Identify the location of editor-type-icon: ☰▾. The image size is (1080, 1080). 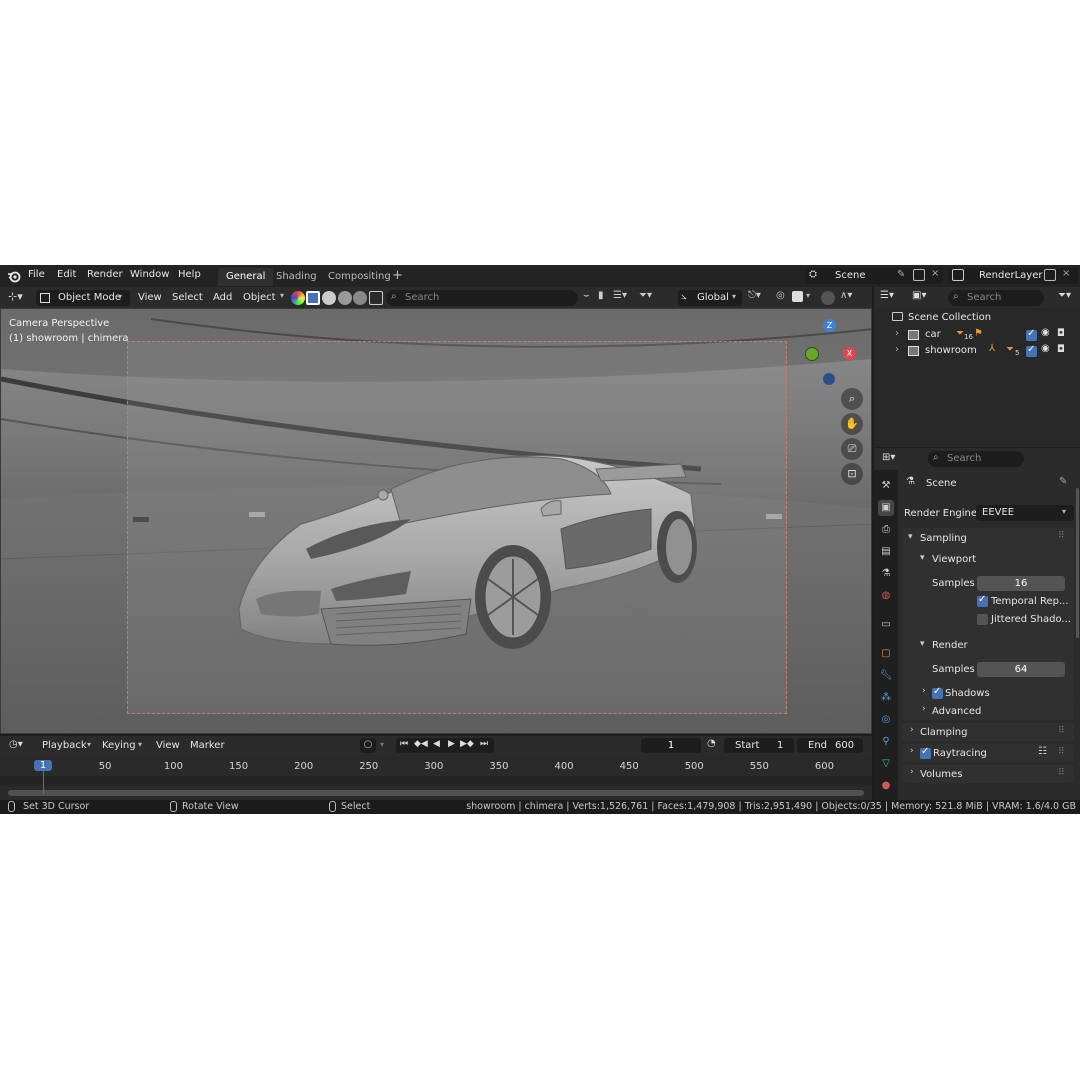
(887, 295).